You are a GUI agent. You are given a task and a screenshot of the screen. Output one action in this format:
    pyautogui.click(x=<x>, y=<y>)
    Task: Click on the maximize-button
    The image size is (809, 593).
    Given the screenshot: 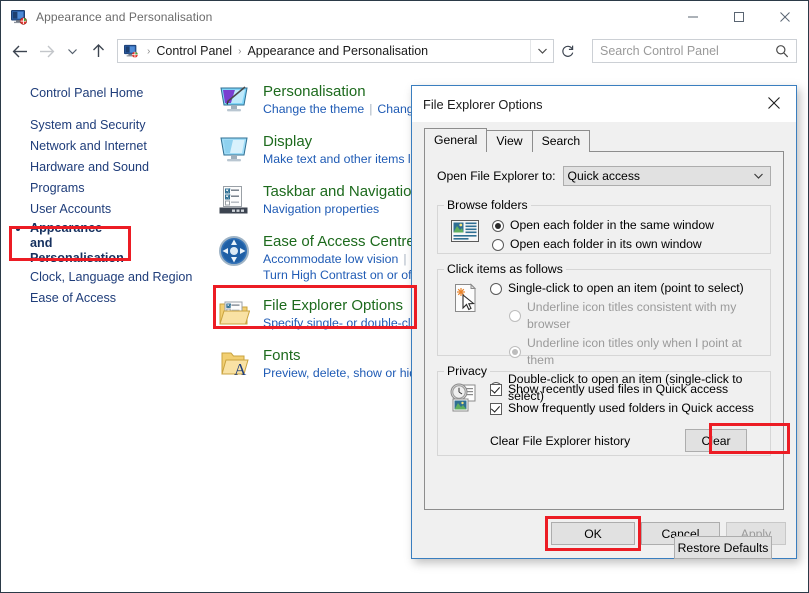 What is the action you would take?
    pyautogui.click(x=739, y=17)
    